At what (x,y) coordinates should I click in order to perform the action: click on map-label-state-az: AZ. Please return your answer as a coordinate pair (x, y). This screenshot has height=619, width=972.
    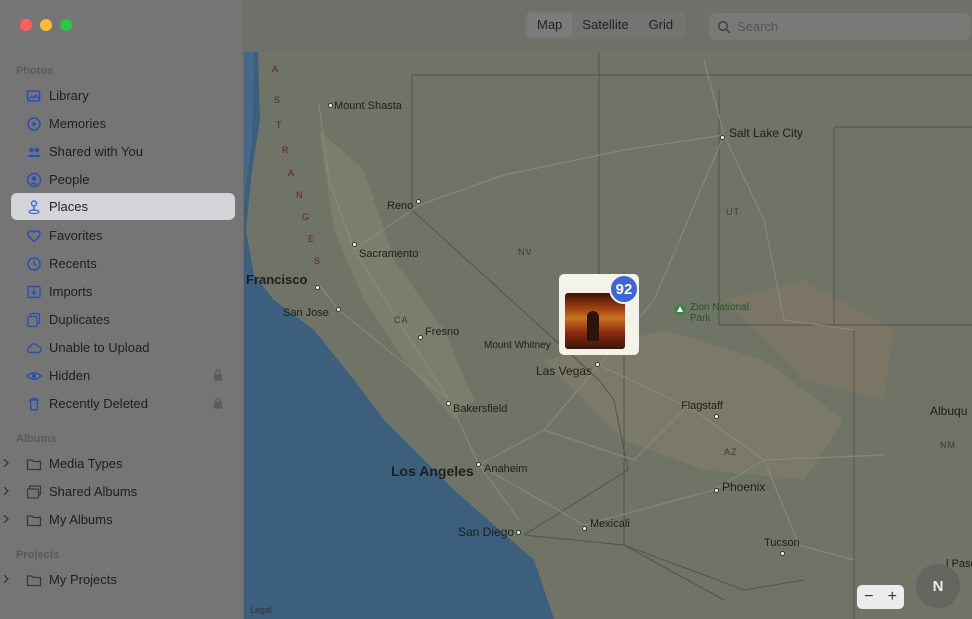
    Looking at the image, I should click on (731, 452).